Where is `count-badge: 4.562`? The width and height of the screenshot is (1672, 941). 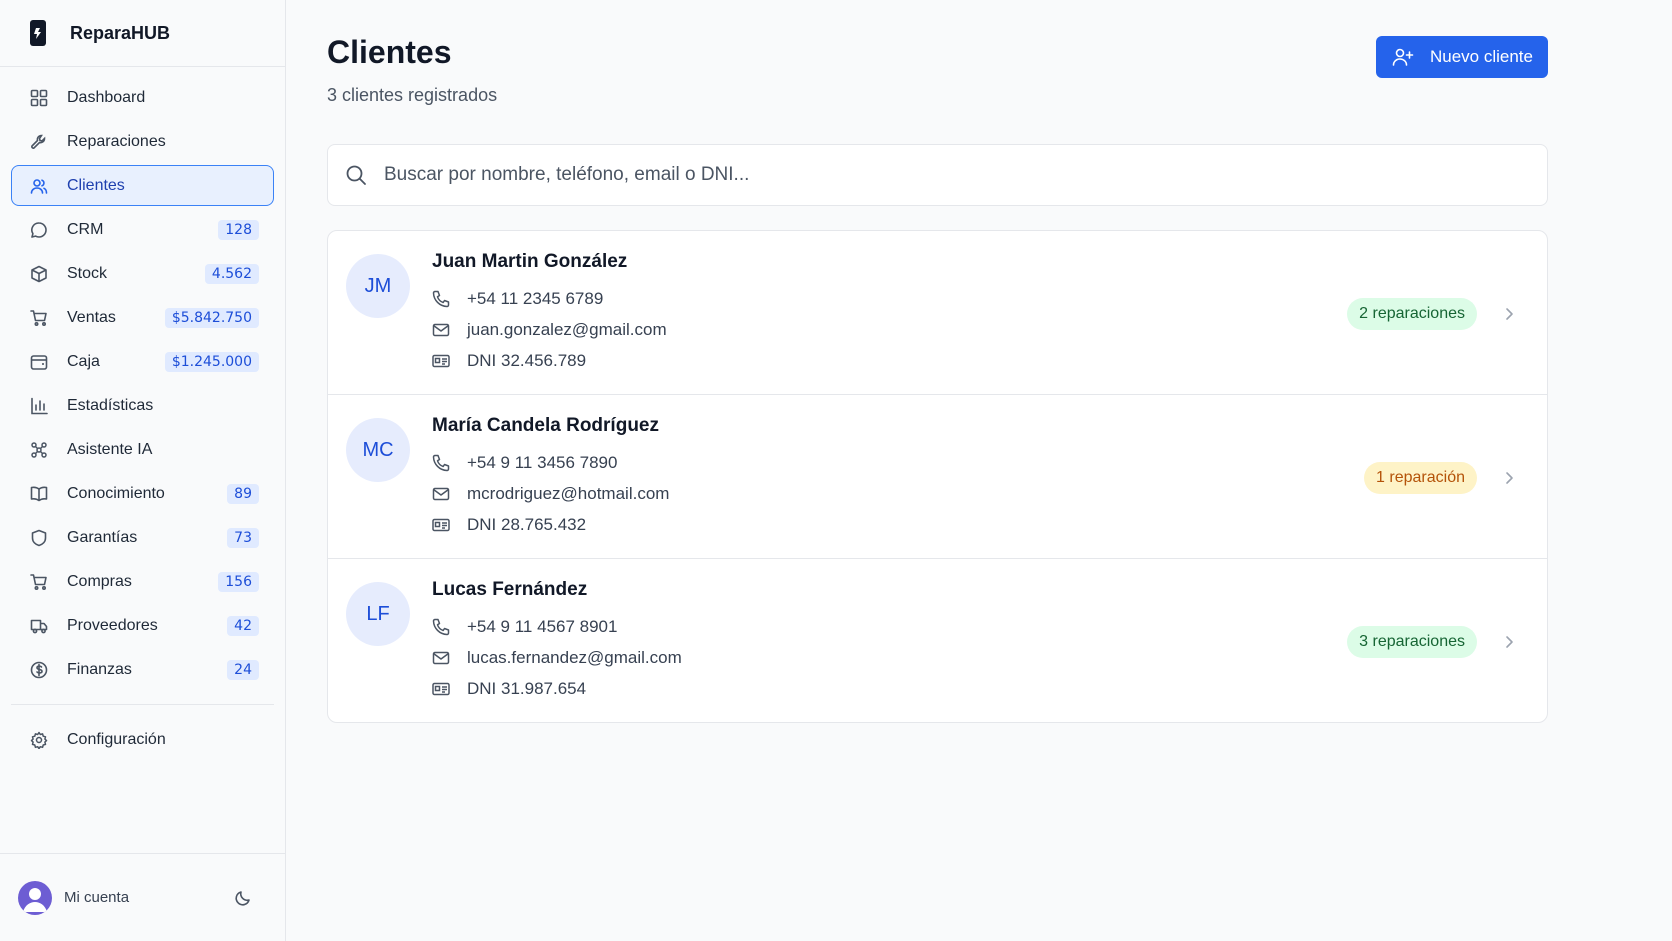
count-badge: 4.562 is located at coordinates (231, 273).